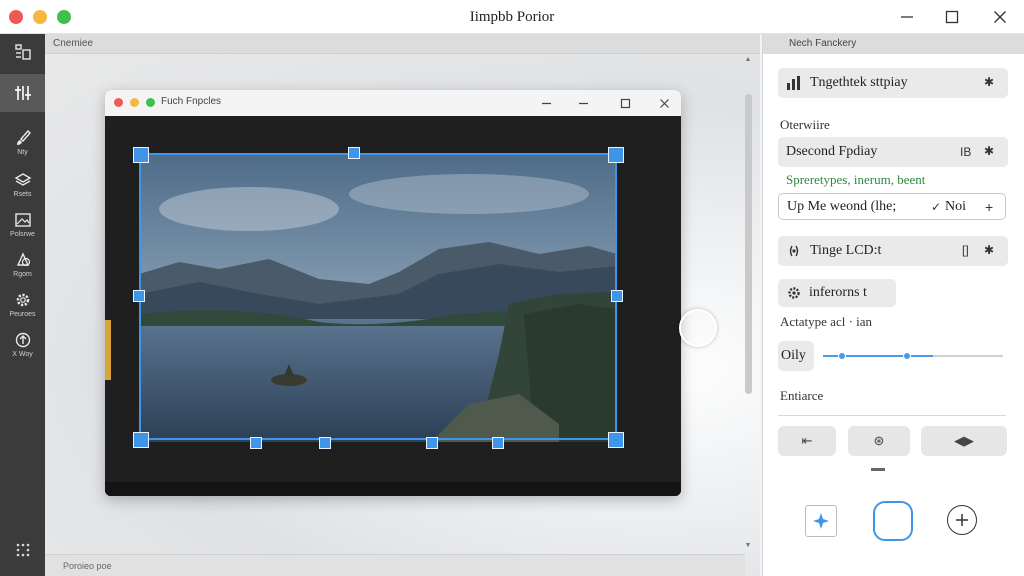  I want to click on panel-row-display: Tngethtek sttpiay ✱, so click(893, 83).